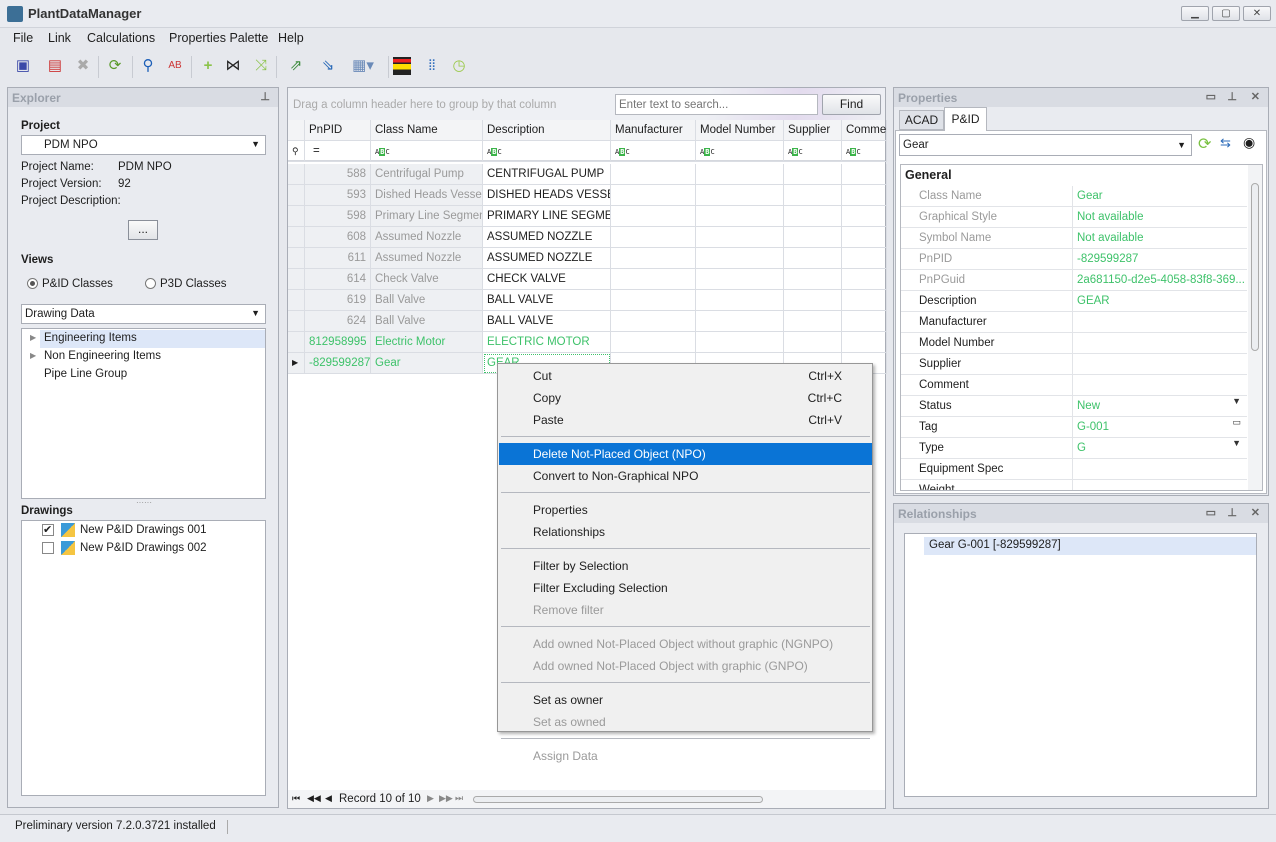 This screenshot has height=842, width=1276. I want to click on maximize-button: ▢, so click(1226, 13).